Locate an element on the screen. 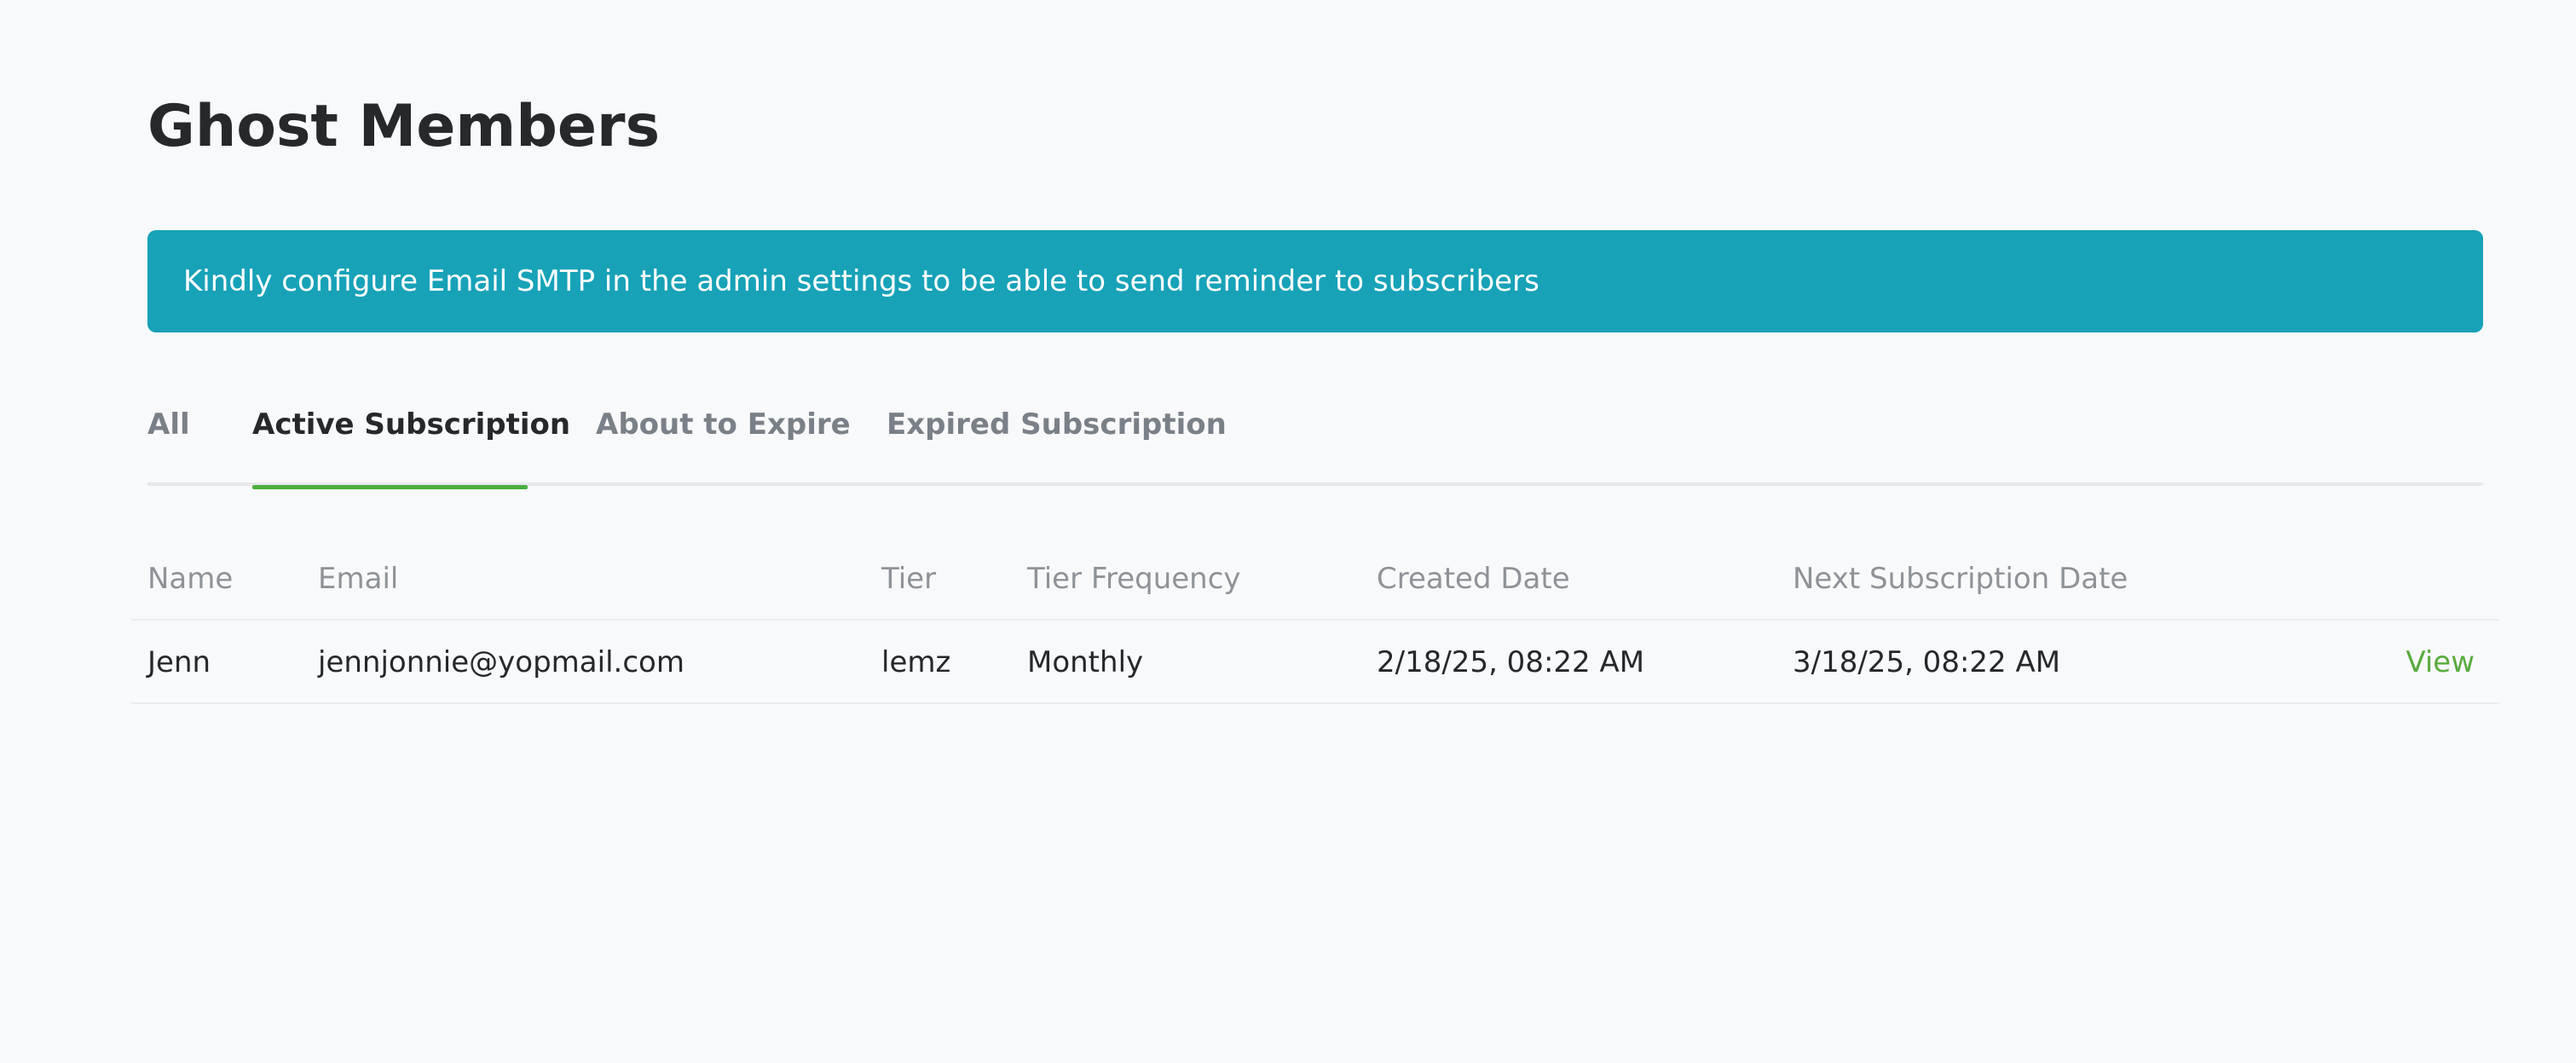  page-title: Ghost Members is located at coordinates (404, 126).